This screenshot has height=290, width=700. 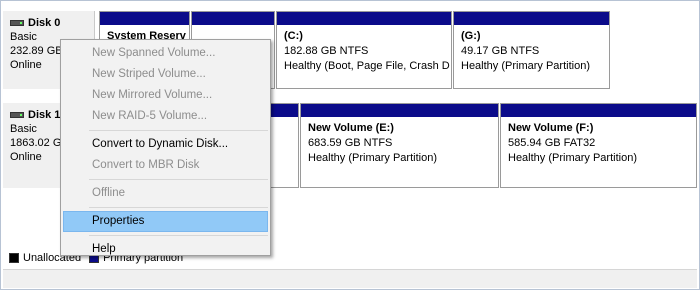 I want to click on menu-properties: Properties, so click(x=165, y=221).